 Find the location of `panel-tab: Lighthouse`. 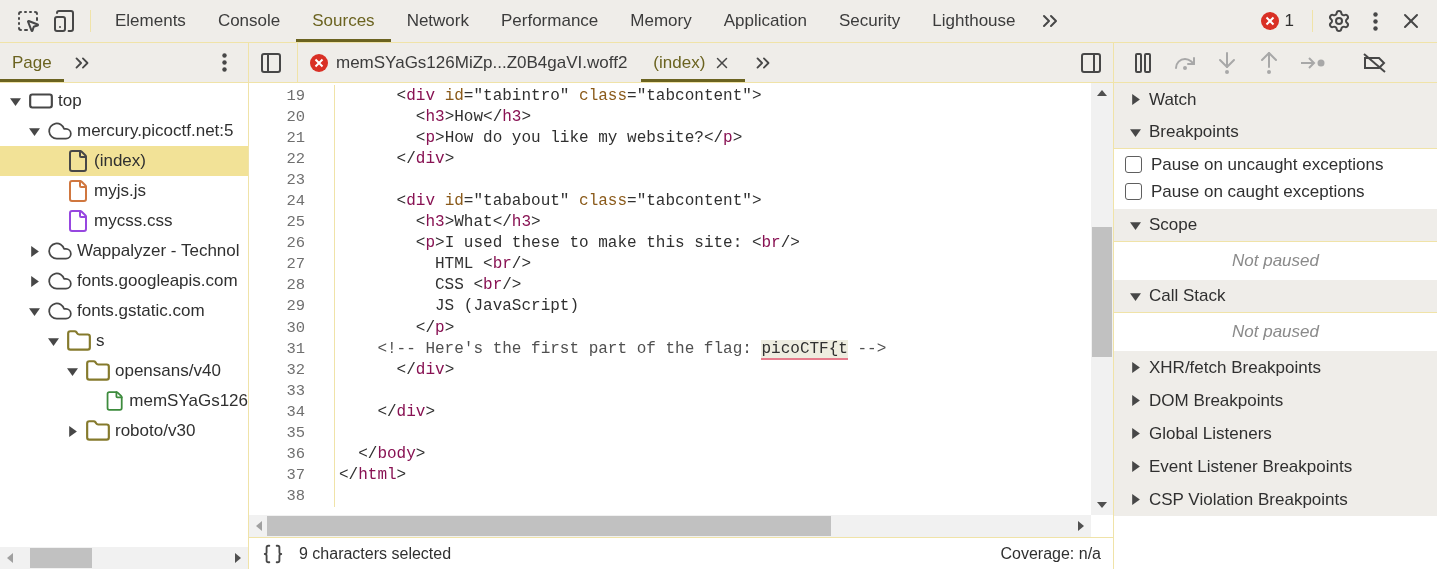

panel-tab: Lighthouse is located at coordinates (974, 21).